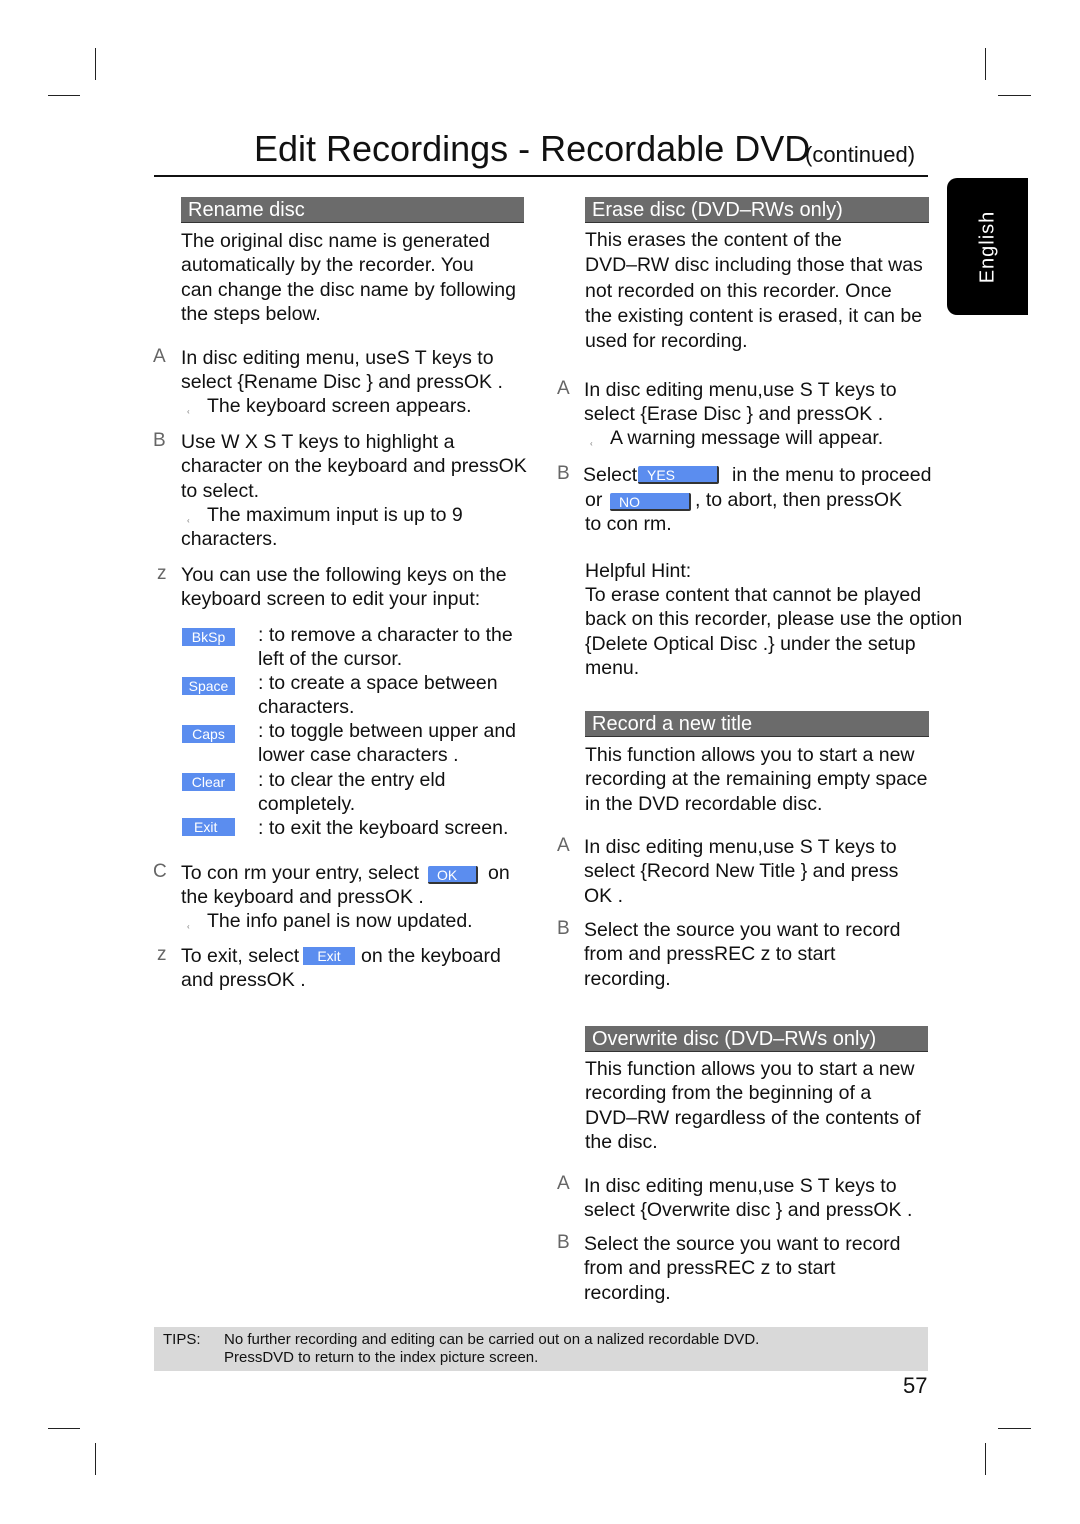 This screenshot has height=1524, width=1080. What do you see at coordinates (335, 515) in the screenshot?
I see `rename-step-b-result: The maximum input is up to 9` at bounding box center [335, 515].